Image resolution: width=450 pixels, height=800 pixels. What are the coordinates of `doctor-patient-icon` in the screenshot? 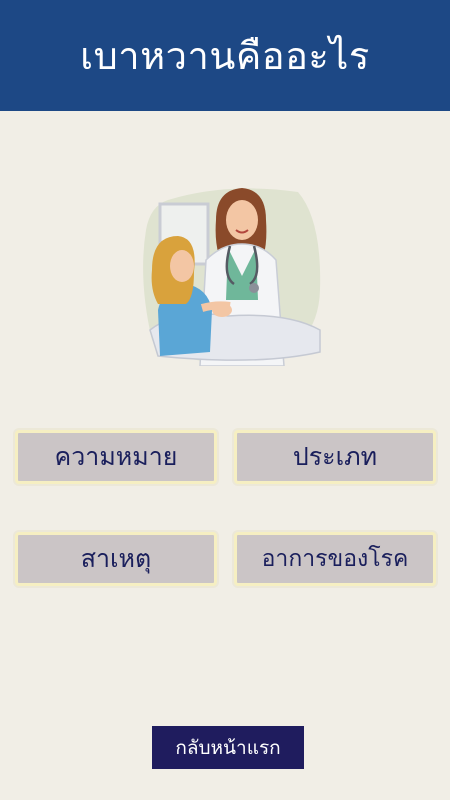 It's located at (232, 277).